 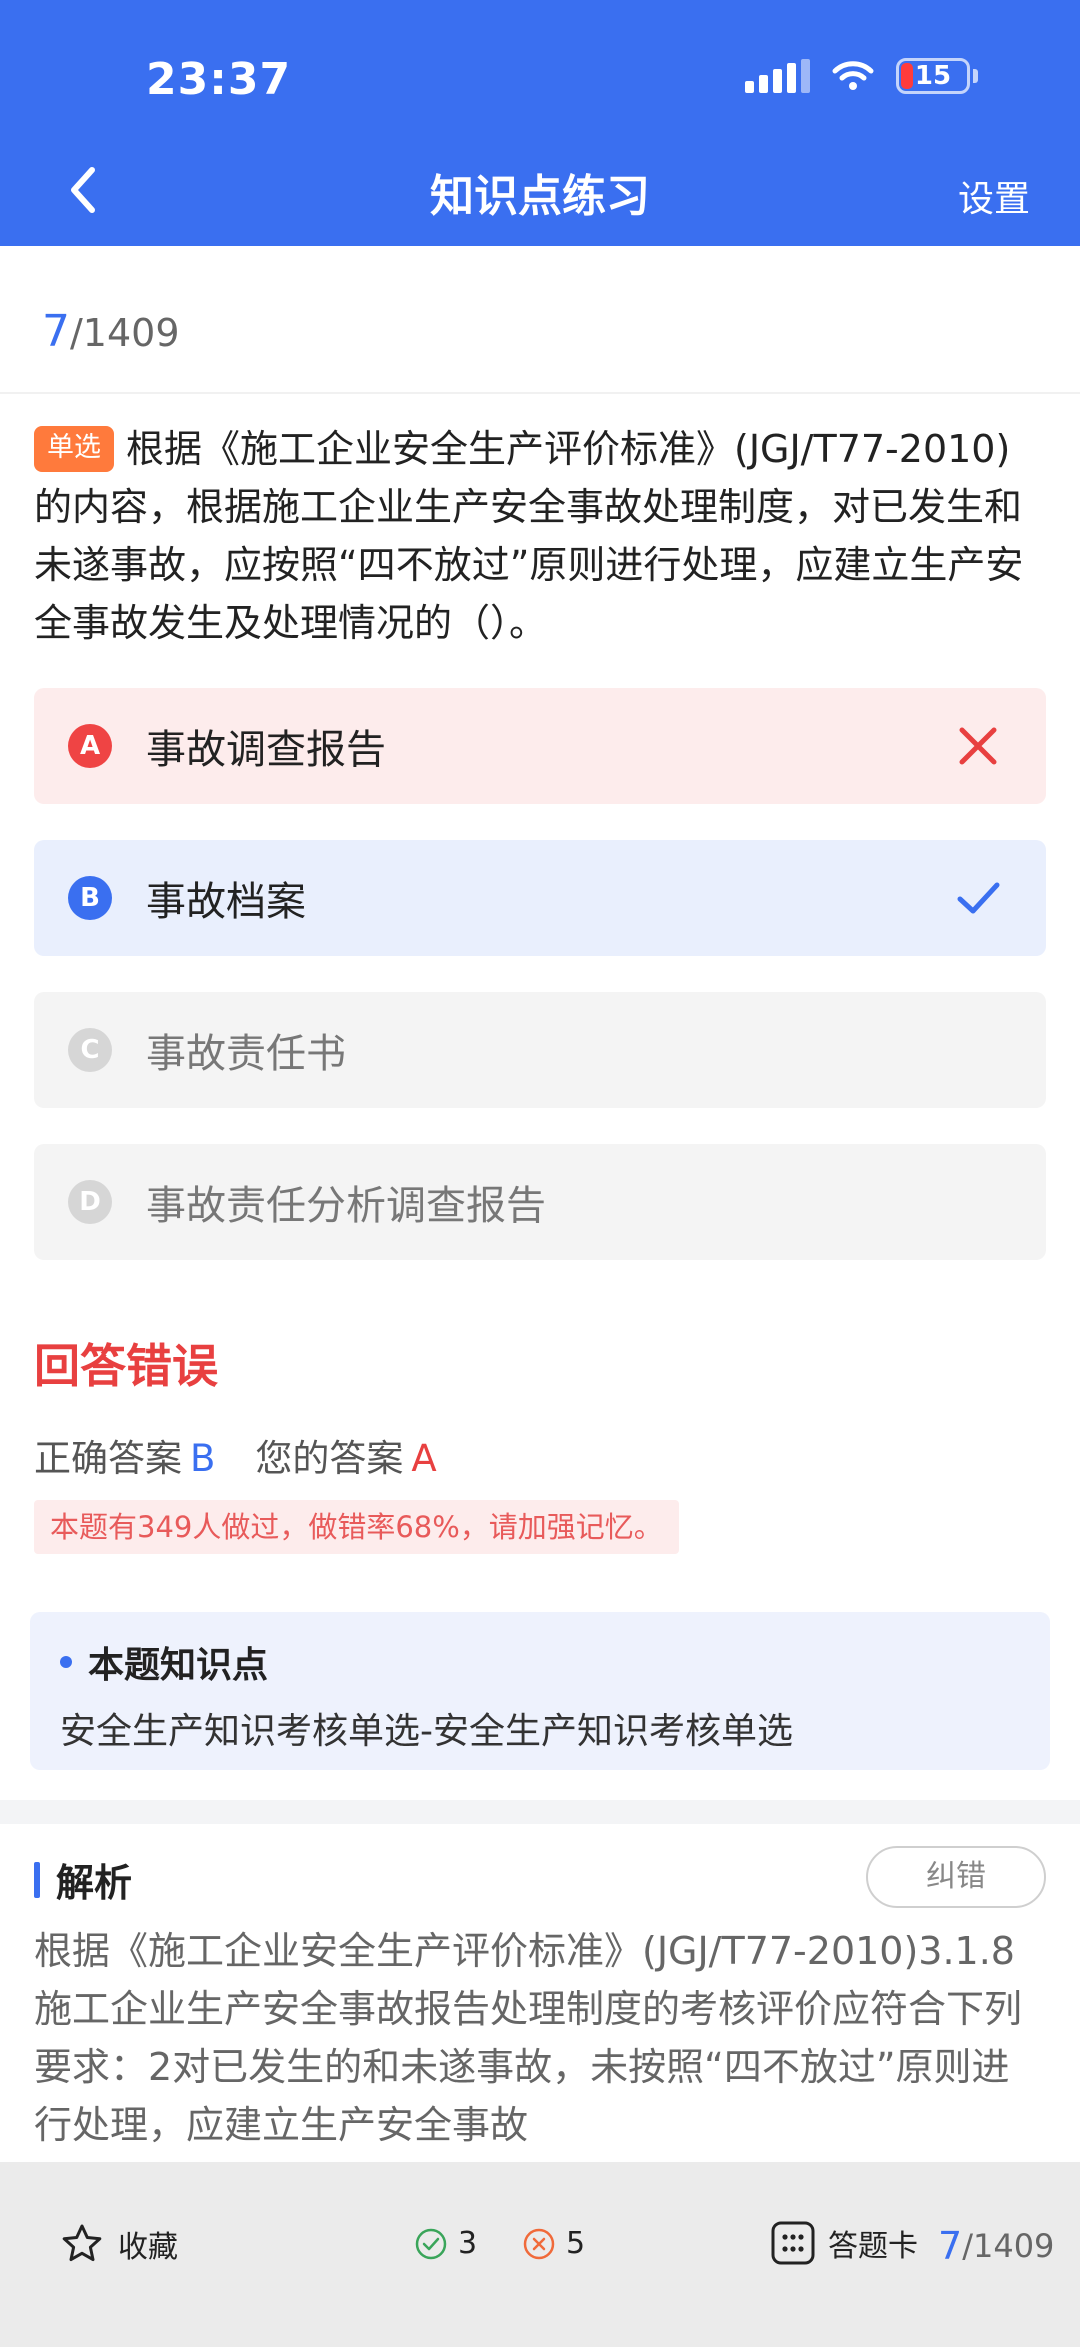 What do you see at coordinates (346, 1206) in the screenshot?
I see `option-text: 事故责任分析调查报告` at bounding box center [346, 1206].